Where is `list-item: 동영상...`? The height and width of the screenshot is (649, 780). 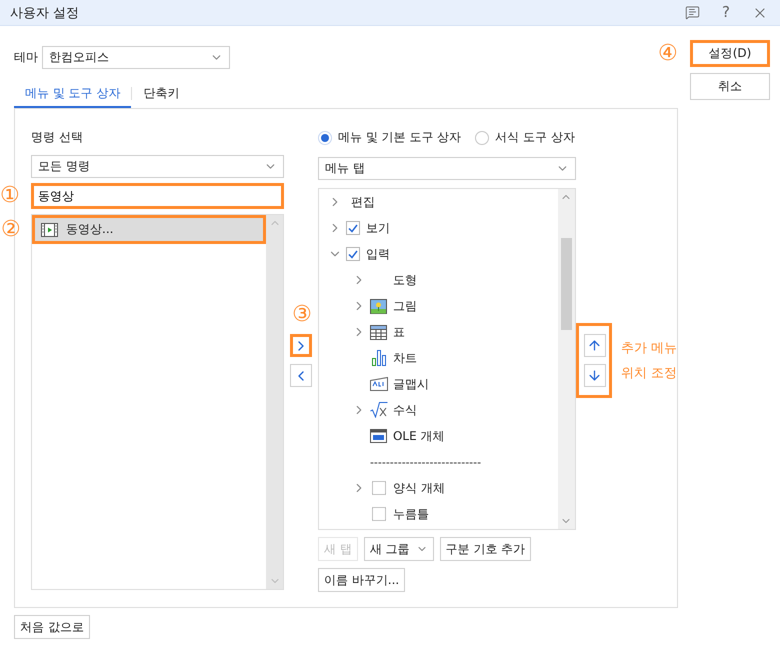
list-item: 동영상... is located at coordinates (149, 229).